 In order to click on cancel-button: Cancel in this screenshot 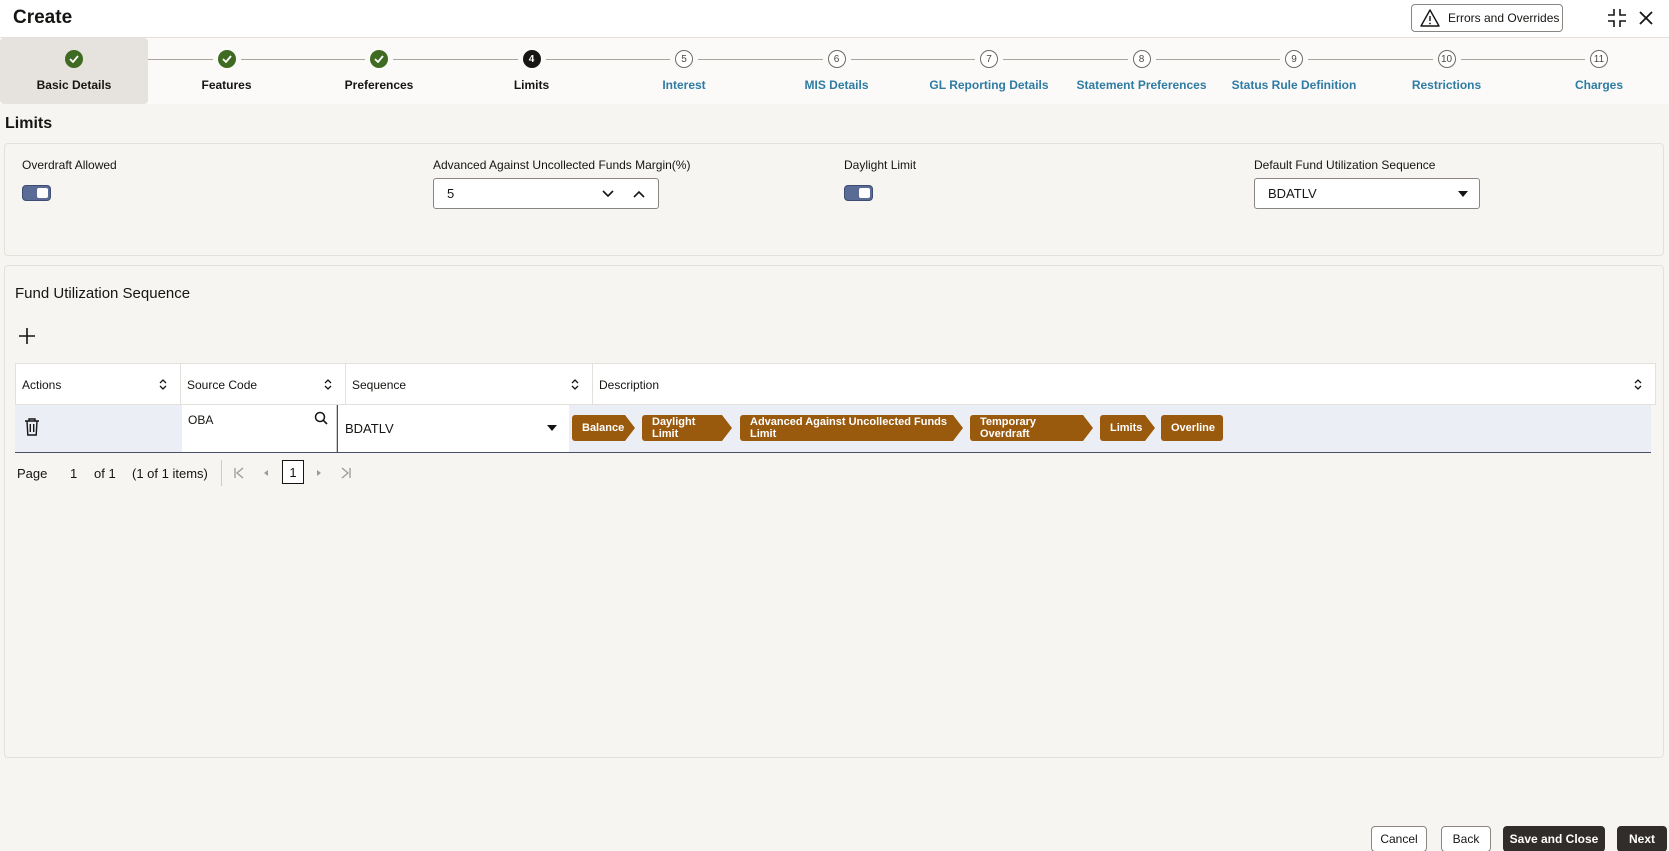, I will do `click(1399, 838)`.